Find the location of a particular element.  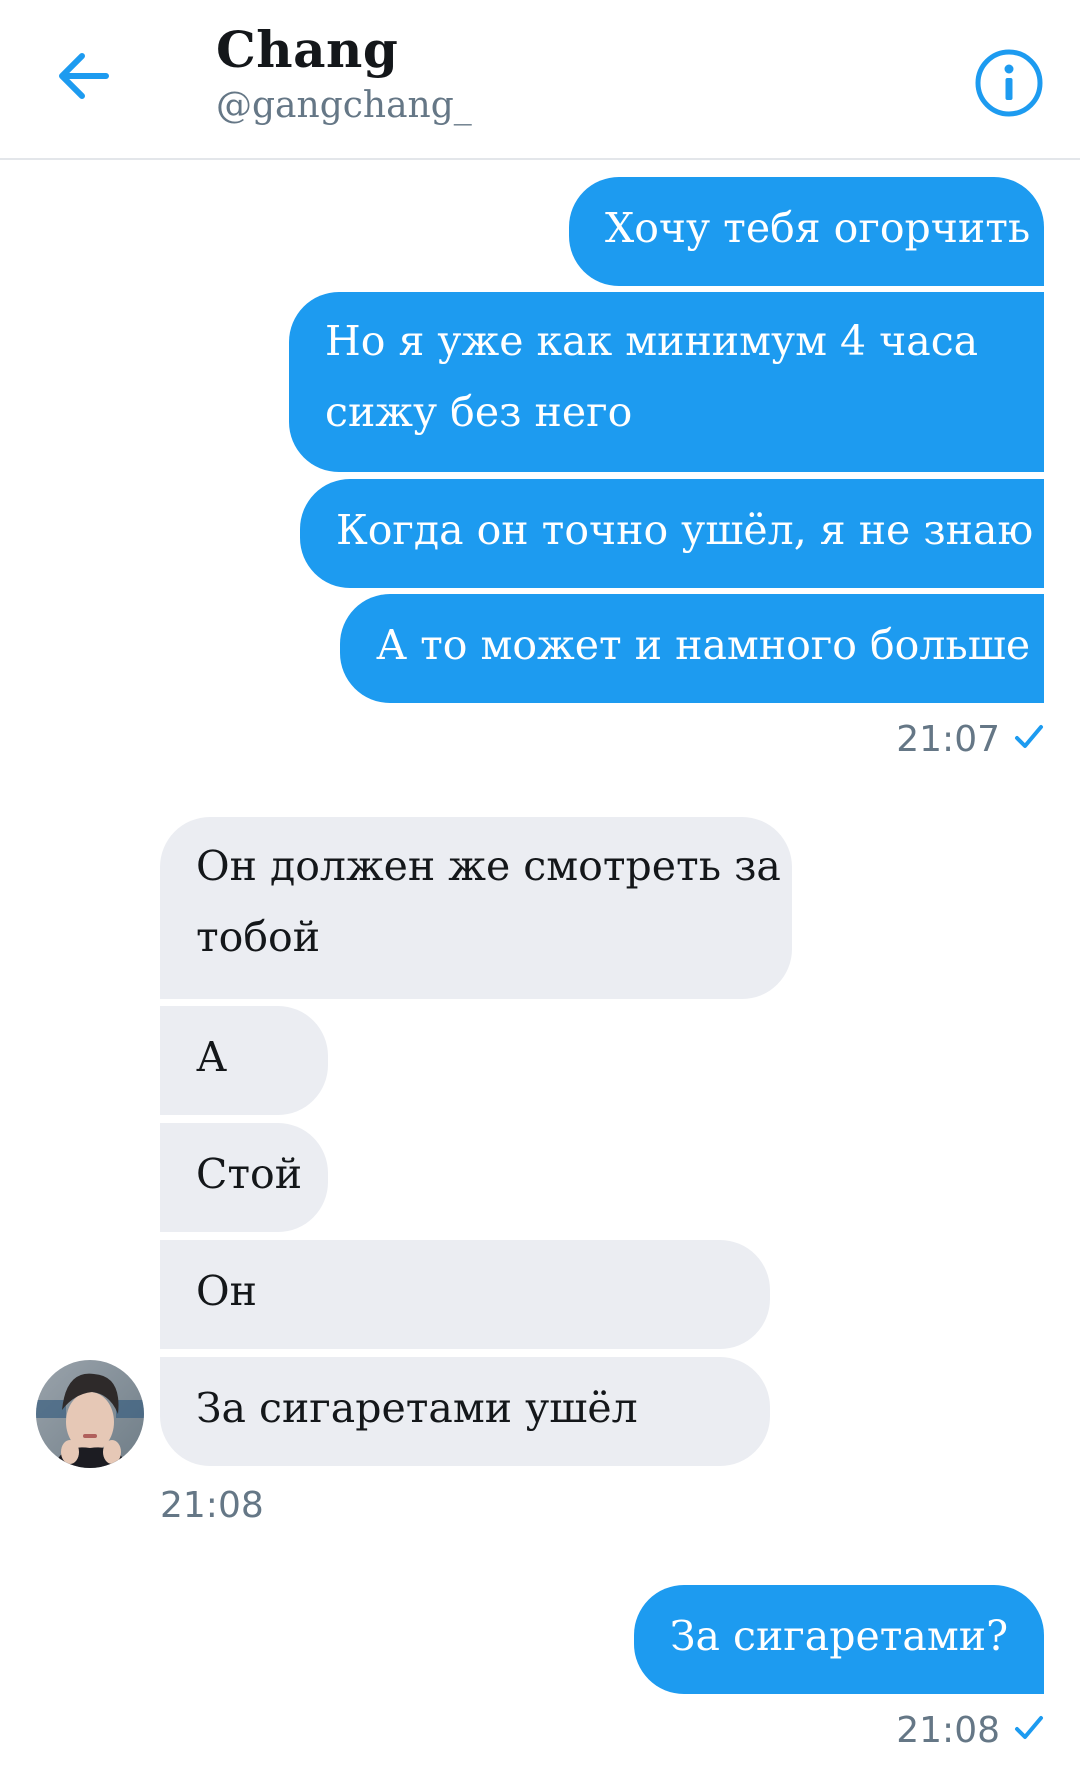

message-text: Он is located at coordinates (226, 1291).